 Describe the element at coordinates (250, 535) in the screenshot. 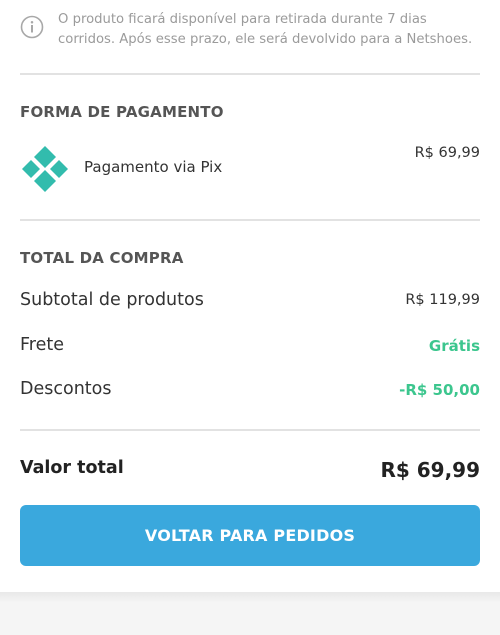

I see `back-to-orders-button: VOLTAR PARA PEDIDOS` at that location.